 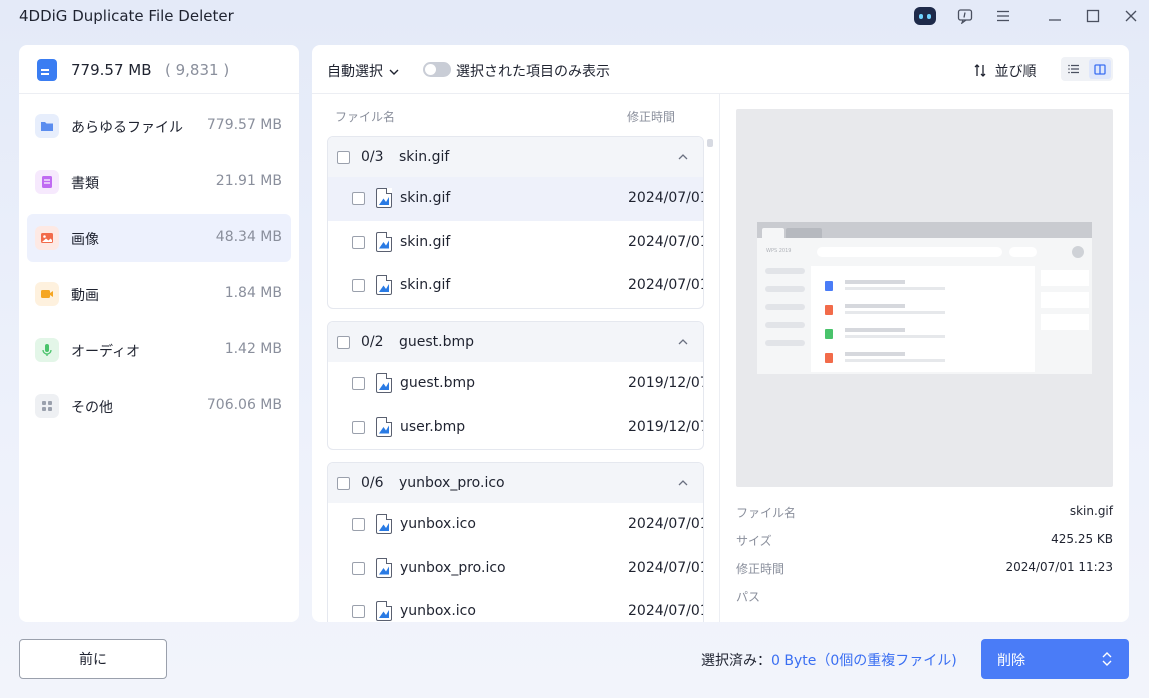 What do you see at coordinates (127, 128) in the screenshot?
I see `category-label: あらゆるファイル` at bounding box center [127, 128].